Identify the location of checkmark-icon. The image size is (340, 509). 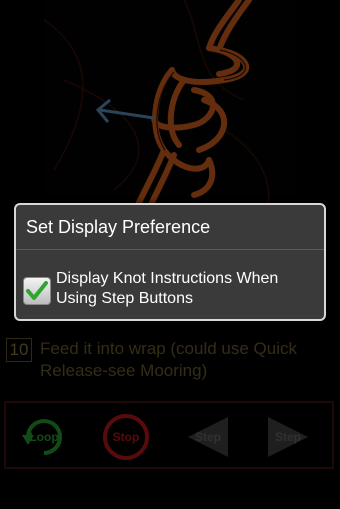
(37, 290).